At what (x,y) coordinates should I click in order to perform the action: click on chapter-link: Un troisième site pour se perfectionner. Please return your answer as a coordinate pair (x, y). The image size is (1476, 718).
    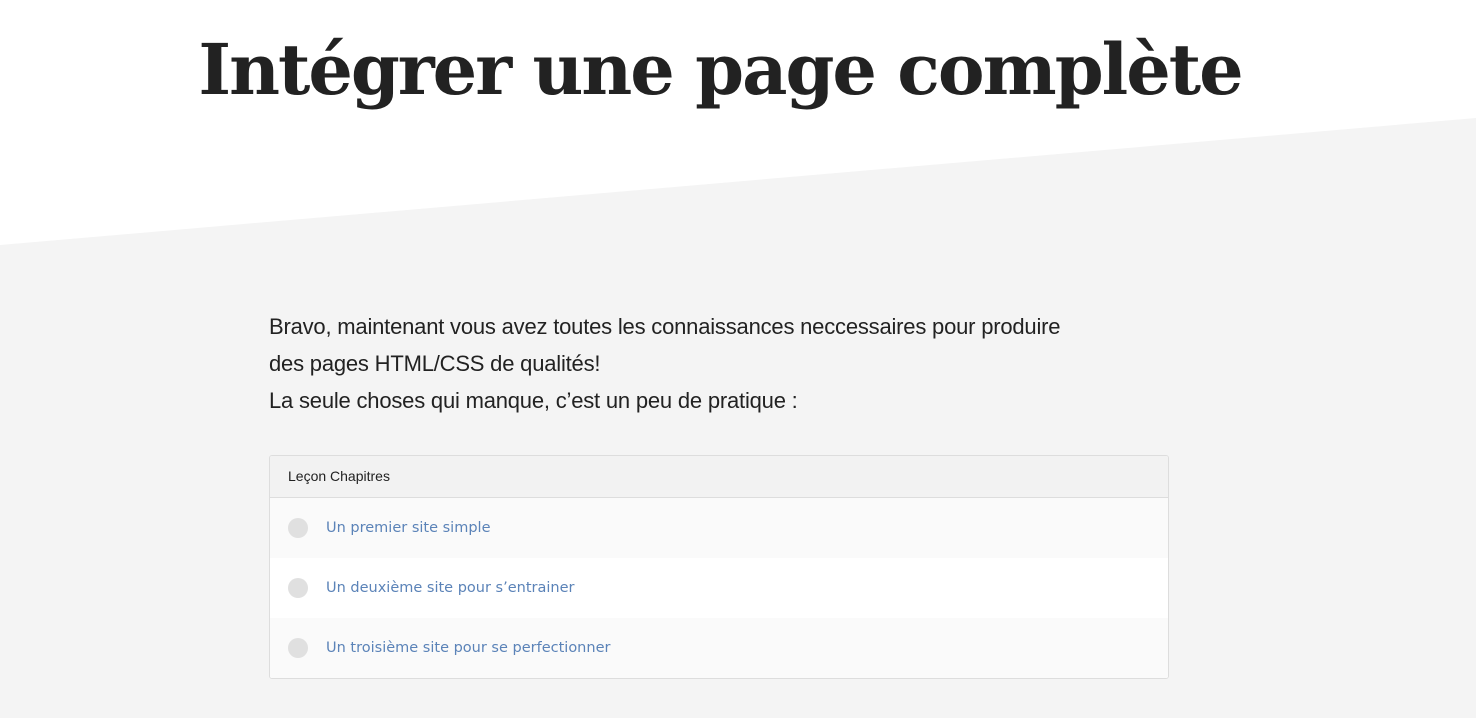
    Looking at the image, I should click on (468, 648).